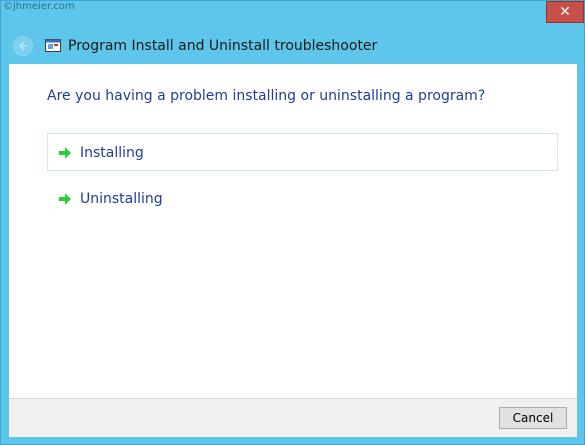 The image size is (585, 445). Describe the element at coordinates (53, 45) in the screenshot. I see `troubleshooter-icon` at that location.